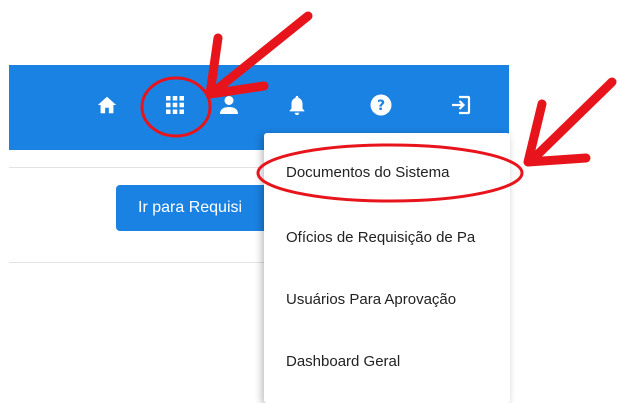  What do you see at coordinates (398, 361) in the screenshot?
I see `menu-item-dashboard-geral: Dashboard Geral` at bounding box center [398, 361].